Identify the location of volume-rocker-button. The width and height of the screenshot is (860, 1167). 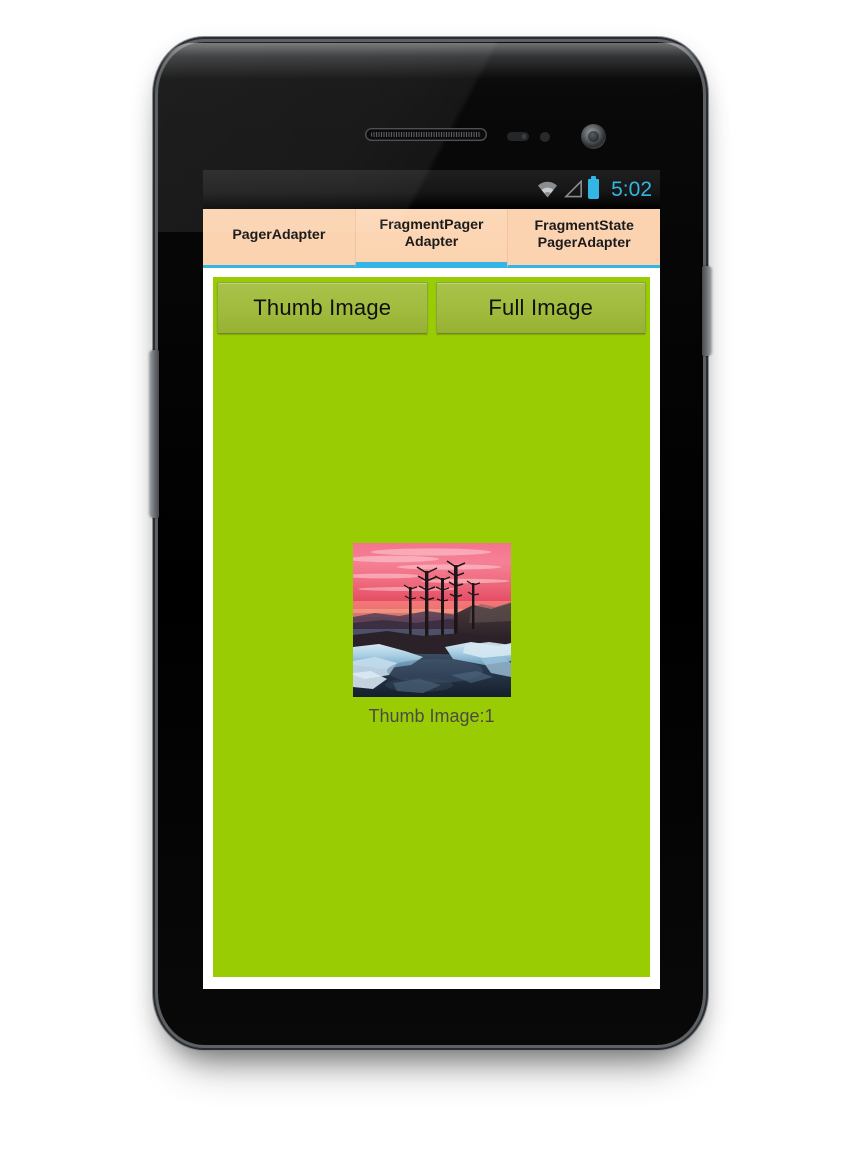
(154, 434).